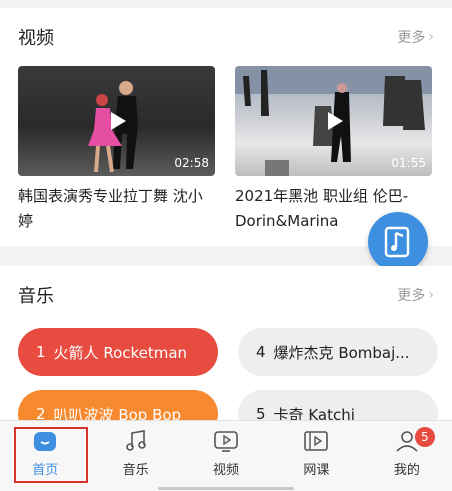 The width and height of the screenshot is (452, 491). I want to click on video-item: 01:55 2021年黑池 职业组 伦巴-Dorin&Marina, so click(333, 150).